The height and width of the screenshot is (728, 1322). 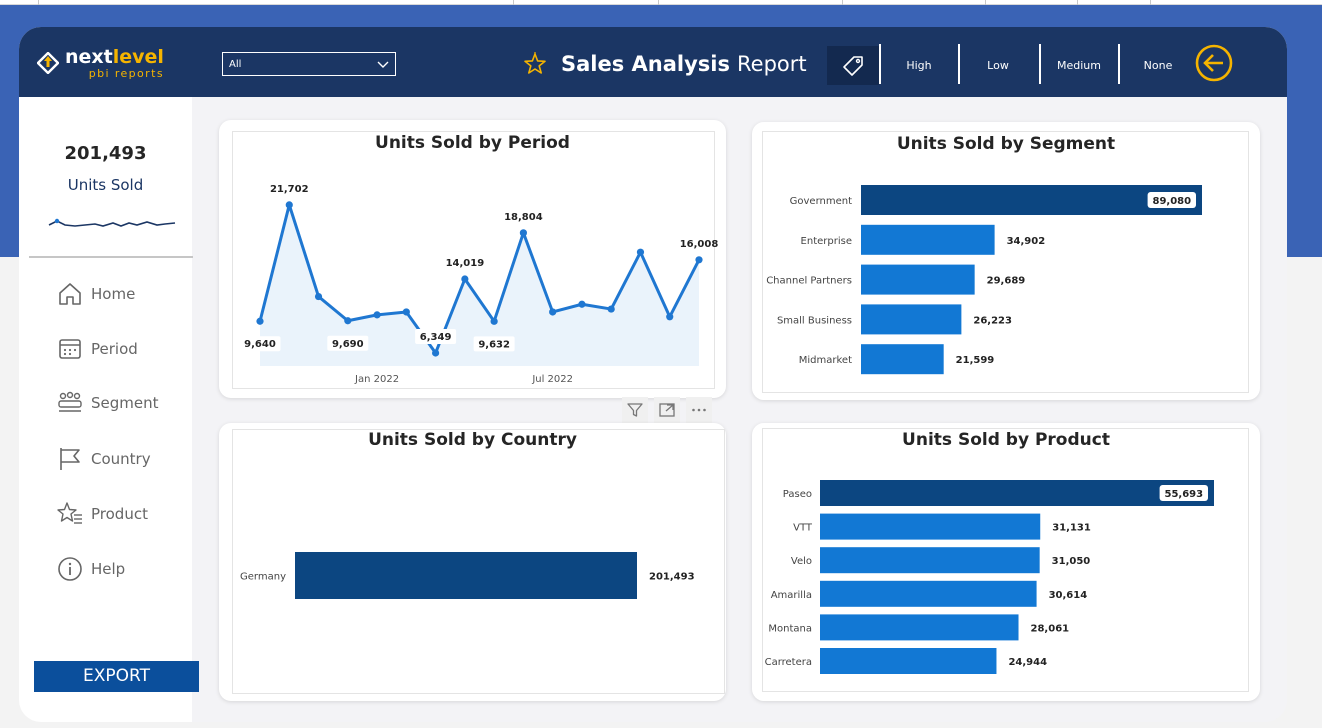 What do you see at coordinates (992, 320) in the screenshot?
I see `data-label: 26,223` at bounding box center [992, 320].